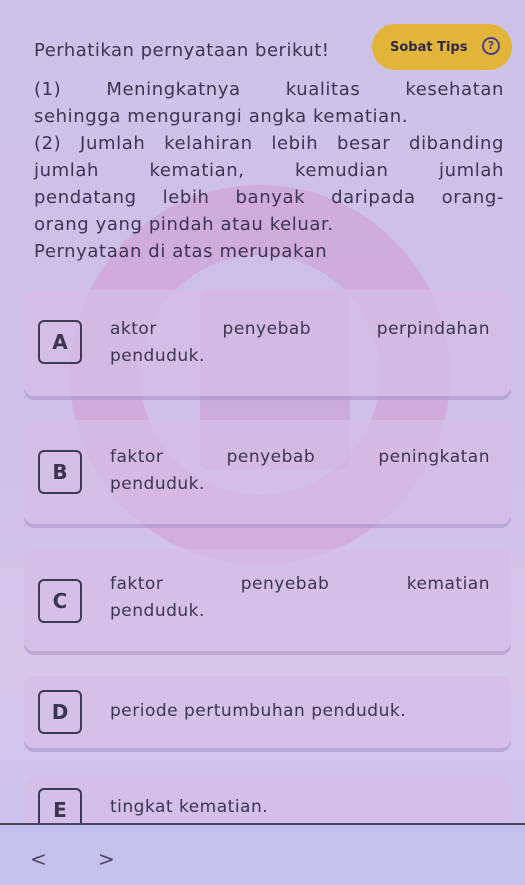 The height and width of the screenshot is (885, 525). Describe the element at coordinates (221, 116) in the screenshot. I see `question-line: sehingga mengurangi angka kematian.` at that location.